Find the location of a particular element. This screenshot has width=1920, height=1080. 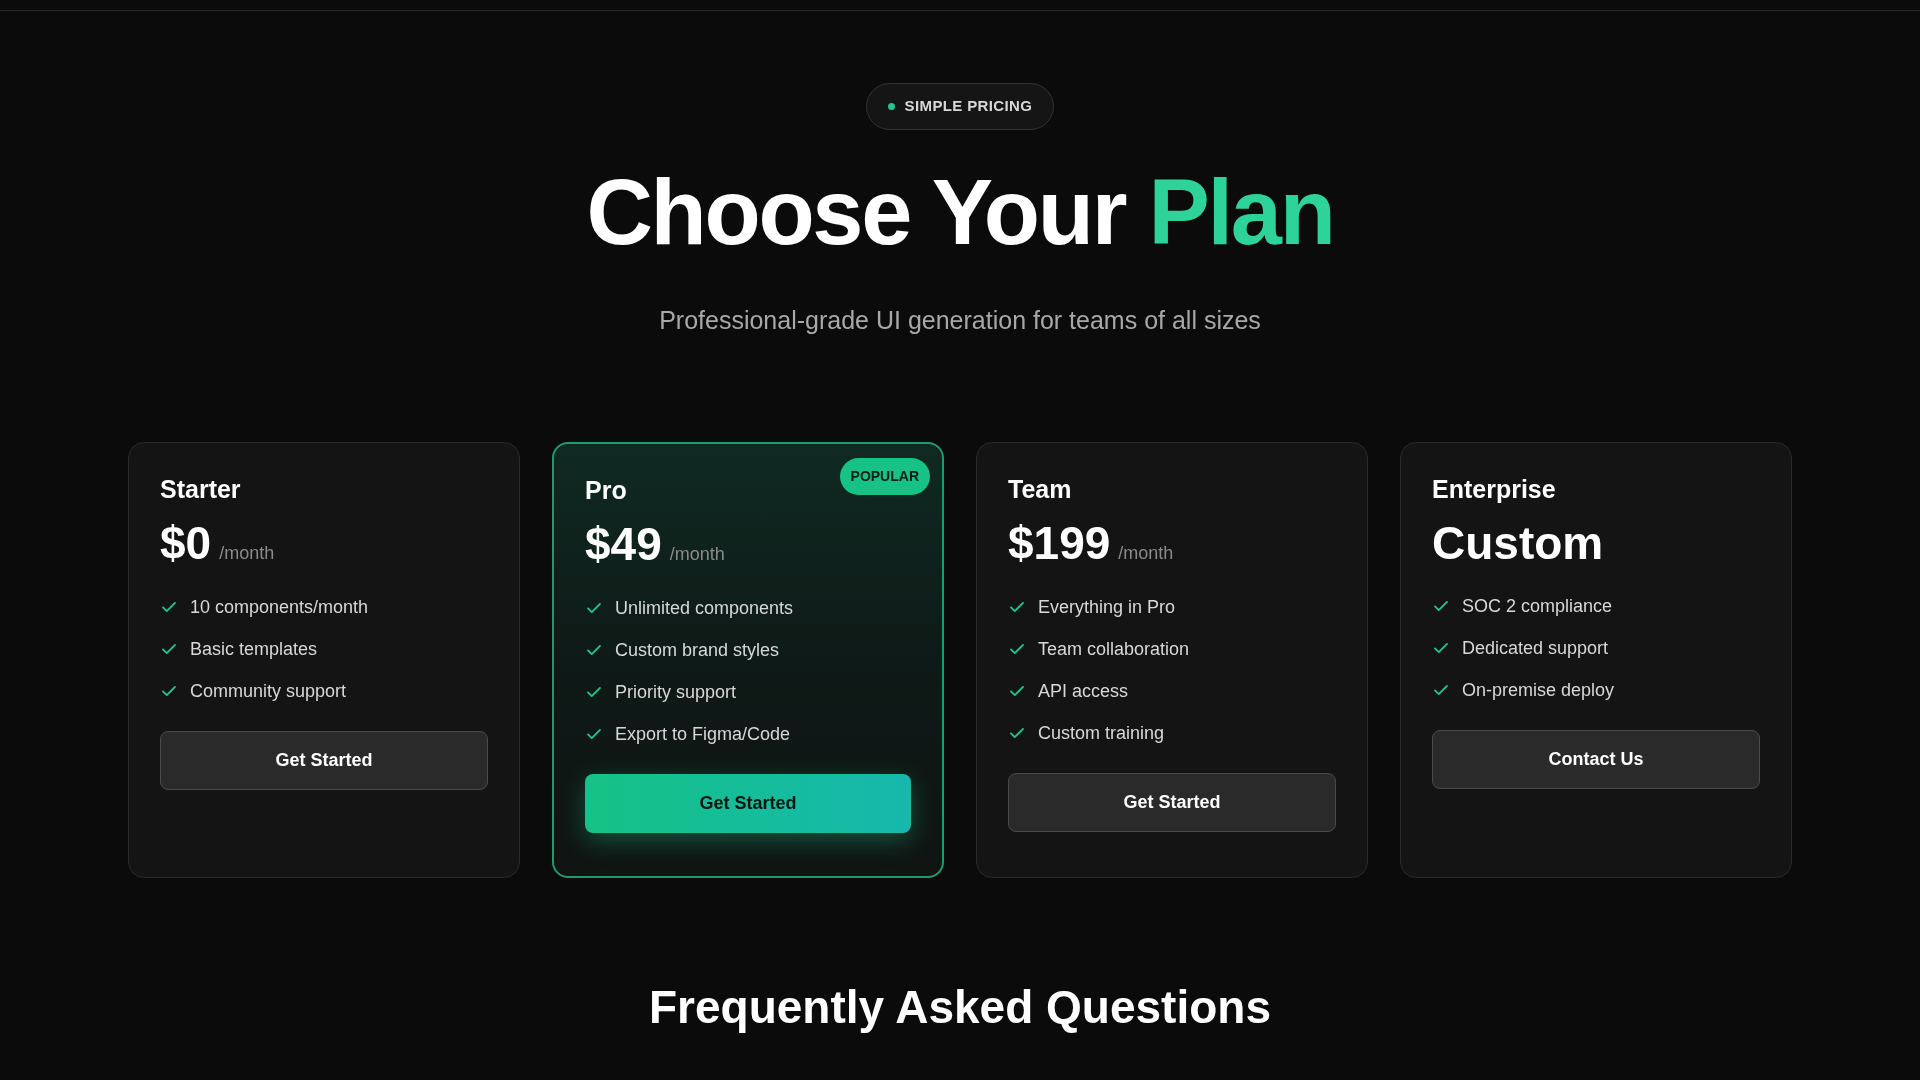

plan-name: Enterprise is located at coordinates (1494, 489).